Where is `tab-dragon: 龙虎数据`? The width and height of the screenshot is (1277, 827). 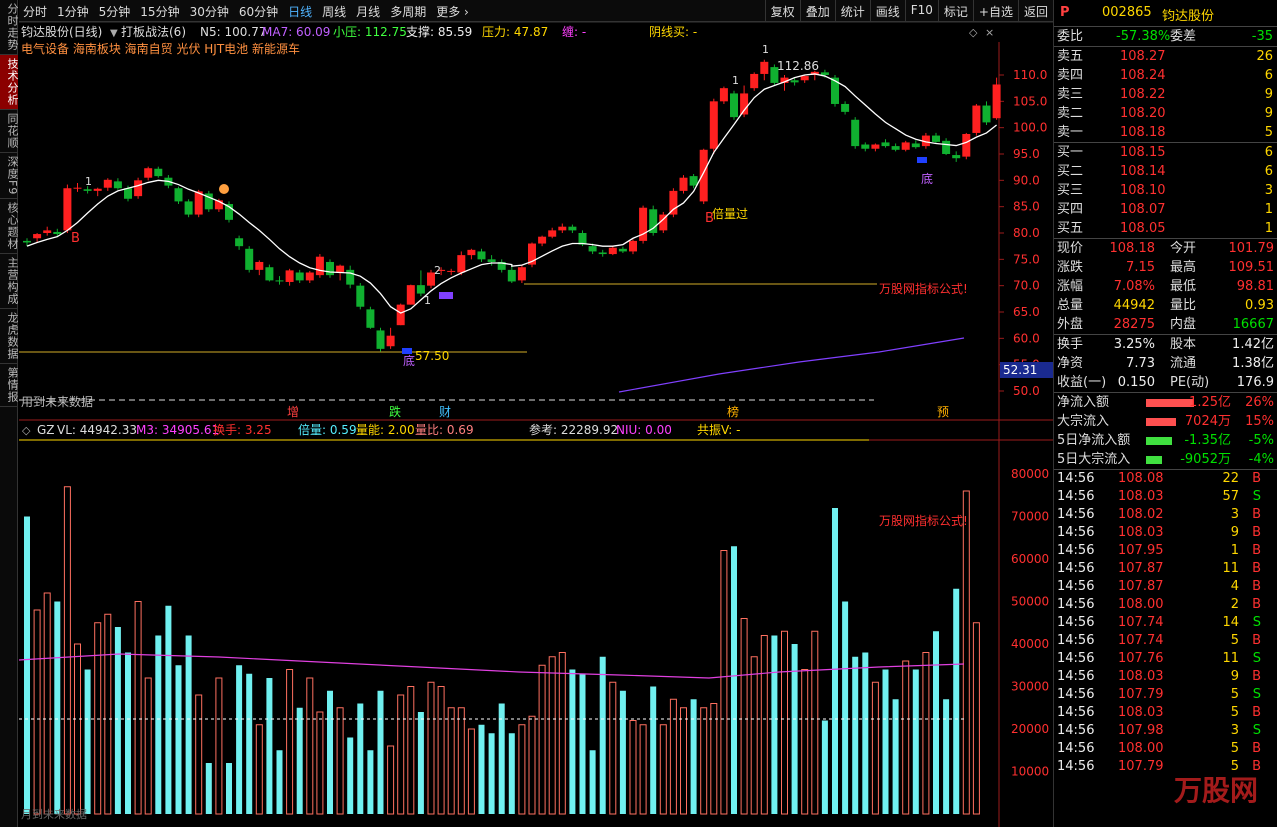
tab-dragon: 龙虎数据 is located at coordinates (9, 337).